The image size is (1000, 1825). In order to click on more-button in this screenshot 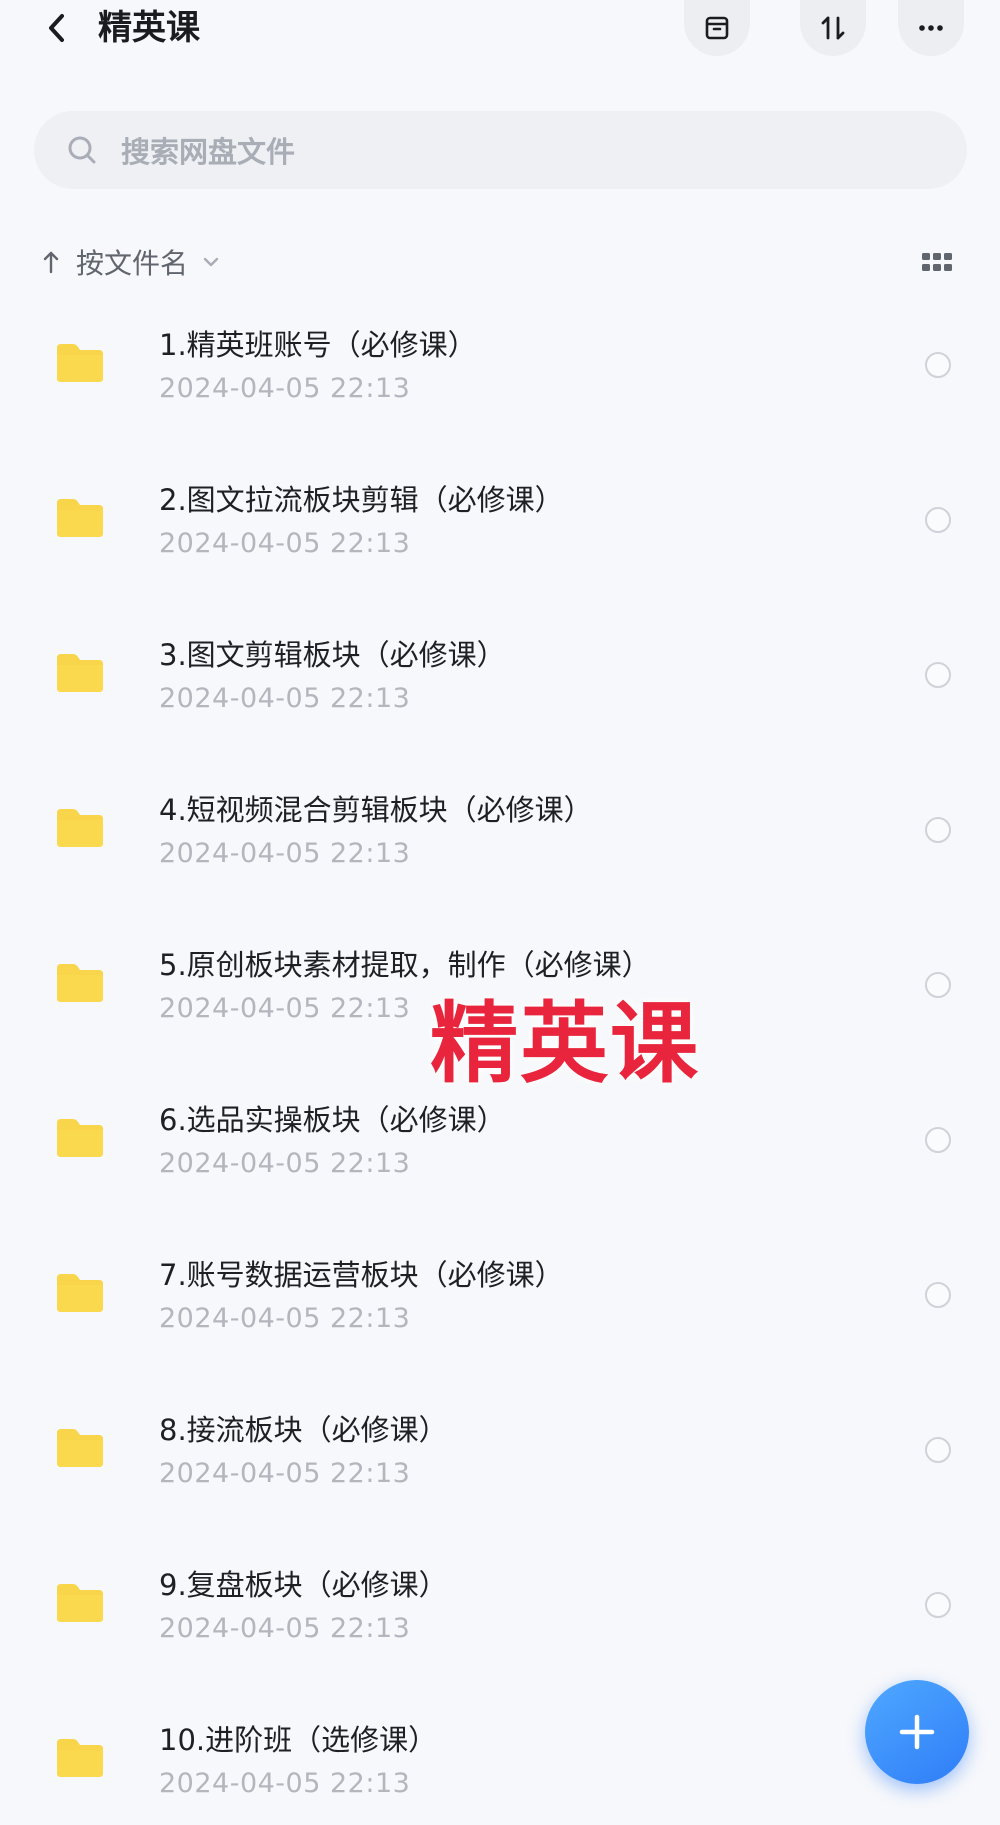, I will do `click(931, 28)`.